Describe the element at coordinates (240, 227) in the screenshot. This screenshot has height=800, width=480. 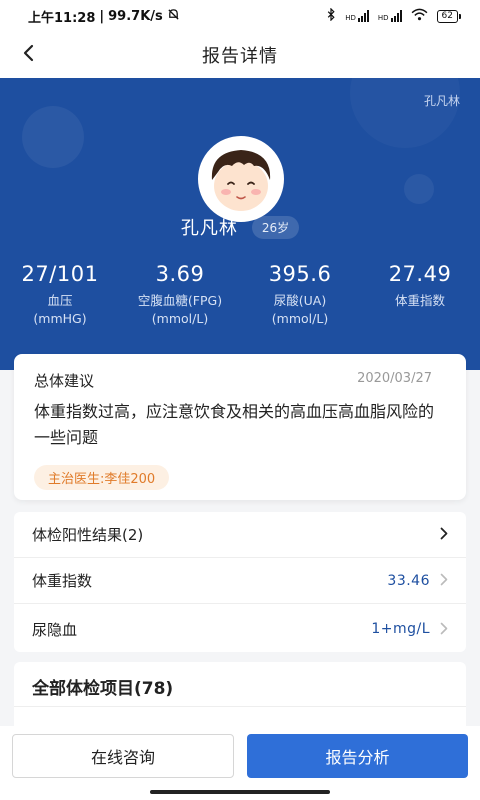
I see `profile-row: 孔凡林 26岁` at that location.